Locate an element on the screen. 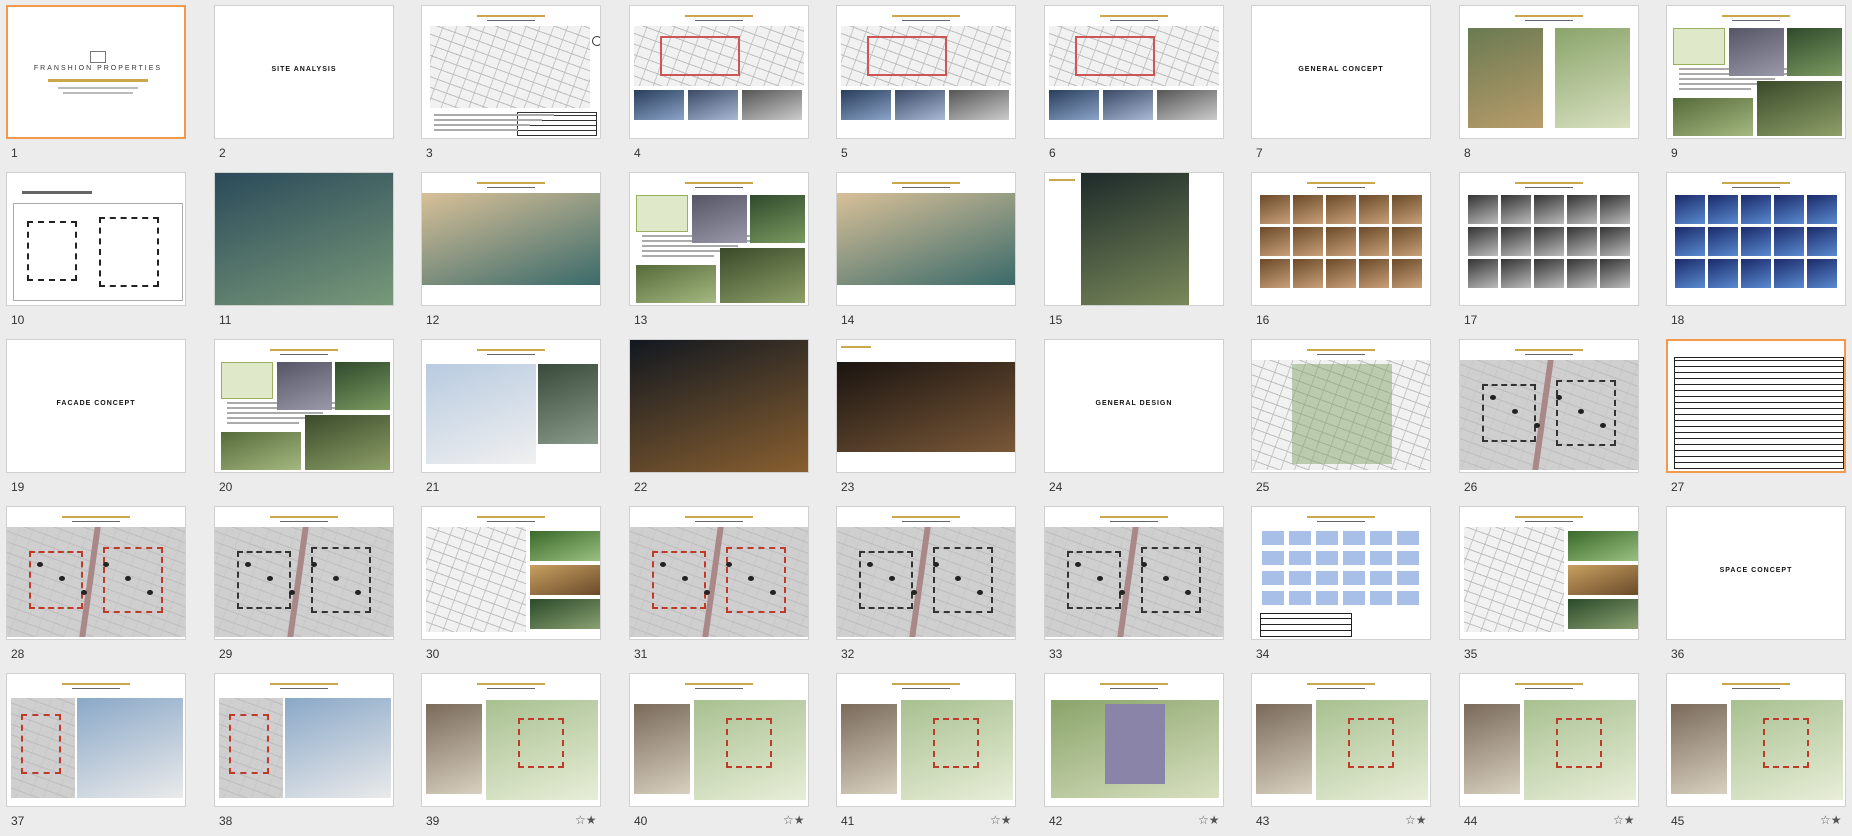 The image size is (1852, 836). site-outline is located at coordinates (700, 56).